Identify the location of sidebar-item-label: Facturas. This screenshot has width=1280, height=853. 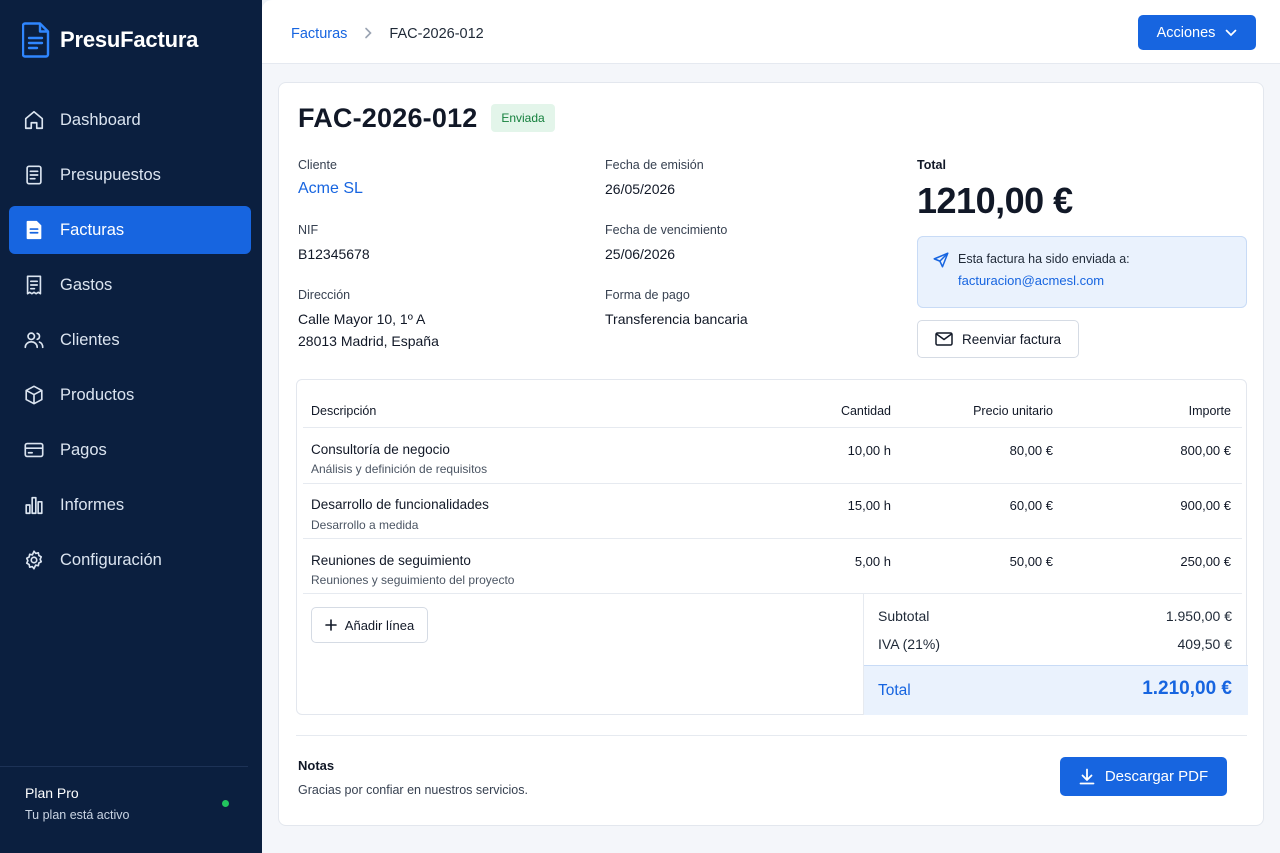
(92, 229).